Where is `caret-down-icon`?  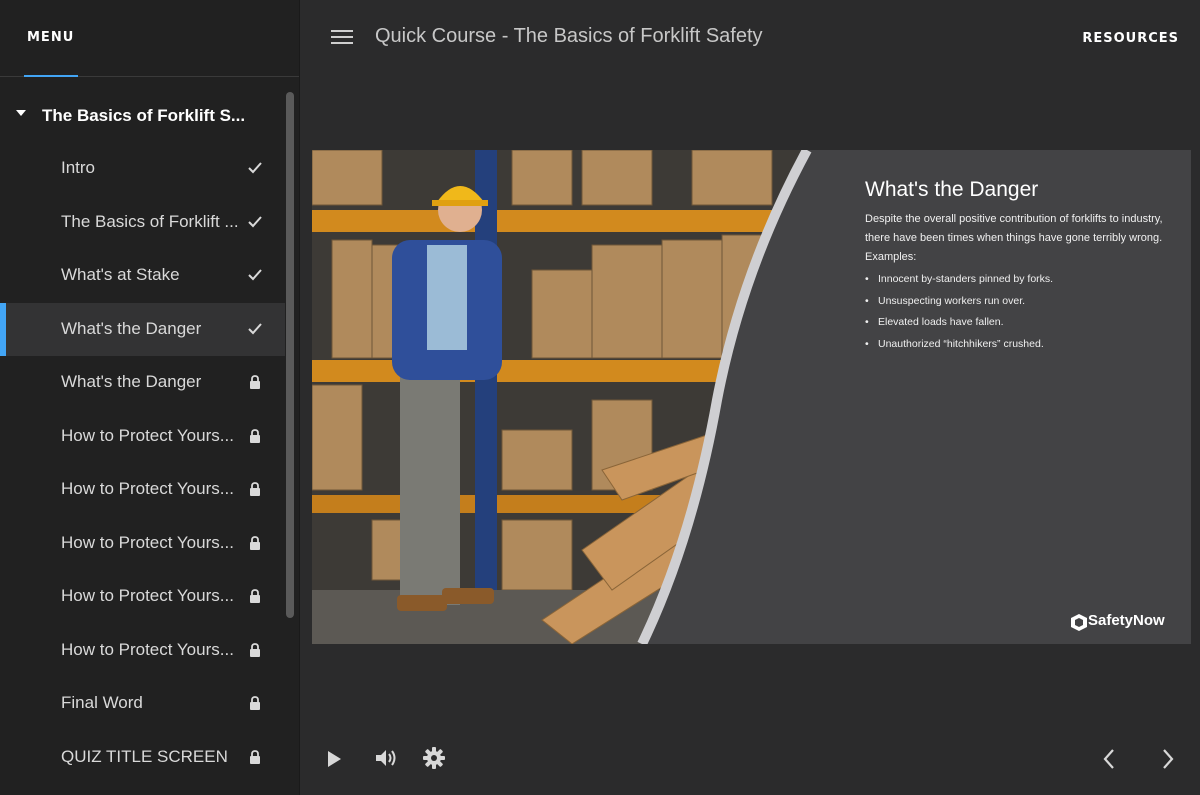
caret-down-icon is located at coordinates (21, 113).